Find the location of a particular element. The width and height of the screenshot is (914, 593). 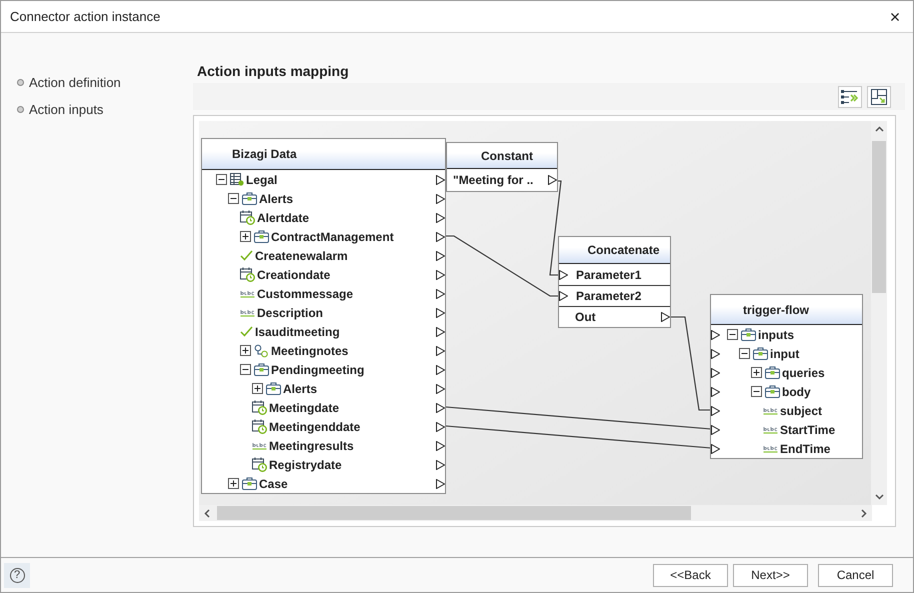

field-label: Meetingnotes is located at coordinates (309, 351).